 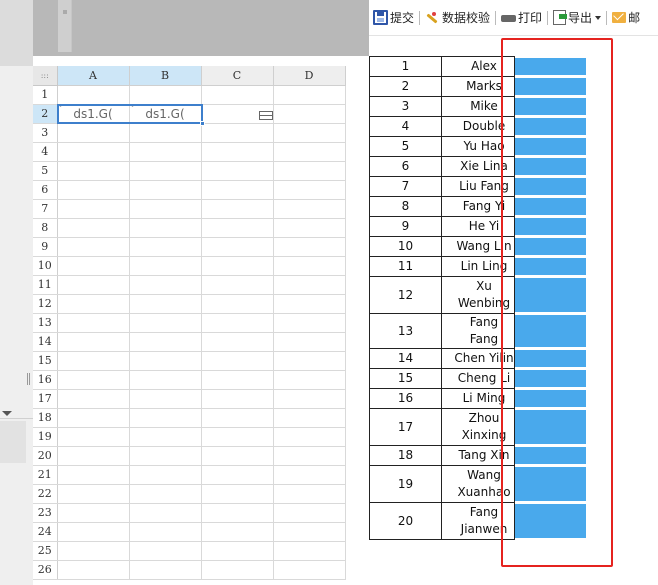 I want to click on row-header: 2, so click(x=45, y=114).